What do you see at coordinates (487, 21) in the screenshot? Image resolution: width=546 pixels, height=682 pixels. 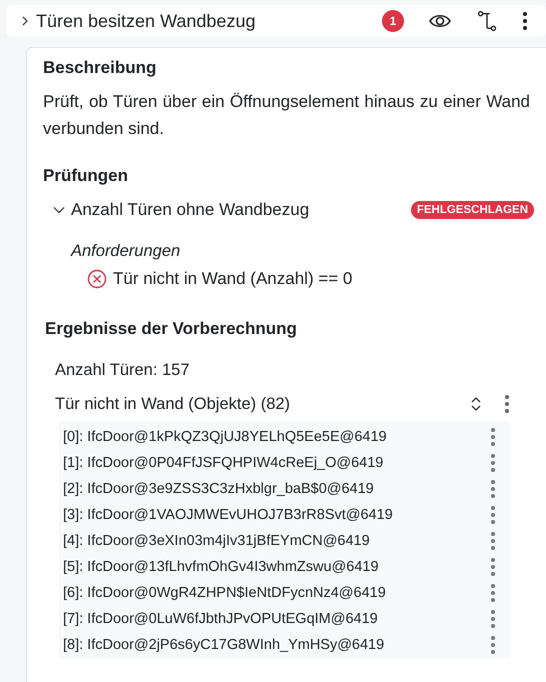 I see `connector-icon` at bounding box center [487, 21].